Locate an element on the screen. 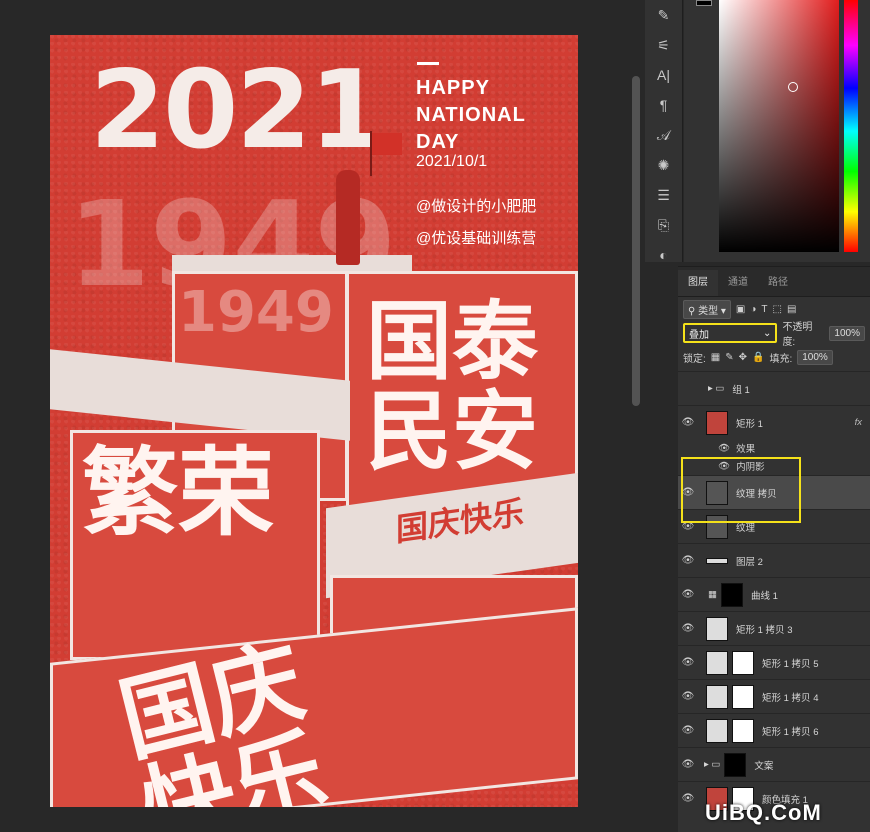 This screenshot has width=870, height=832. layer-rect-copy-6: 👁 矩形 1 拷贝 6 is located at coordinates (774, 730).